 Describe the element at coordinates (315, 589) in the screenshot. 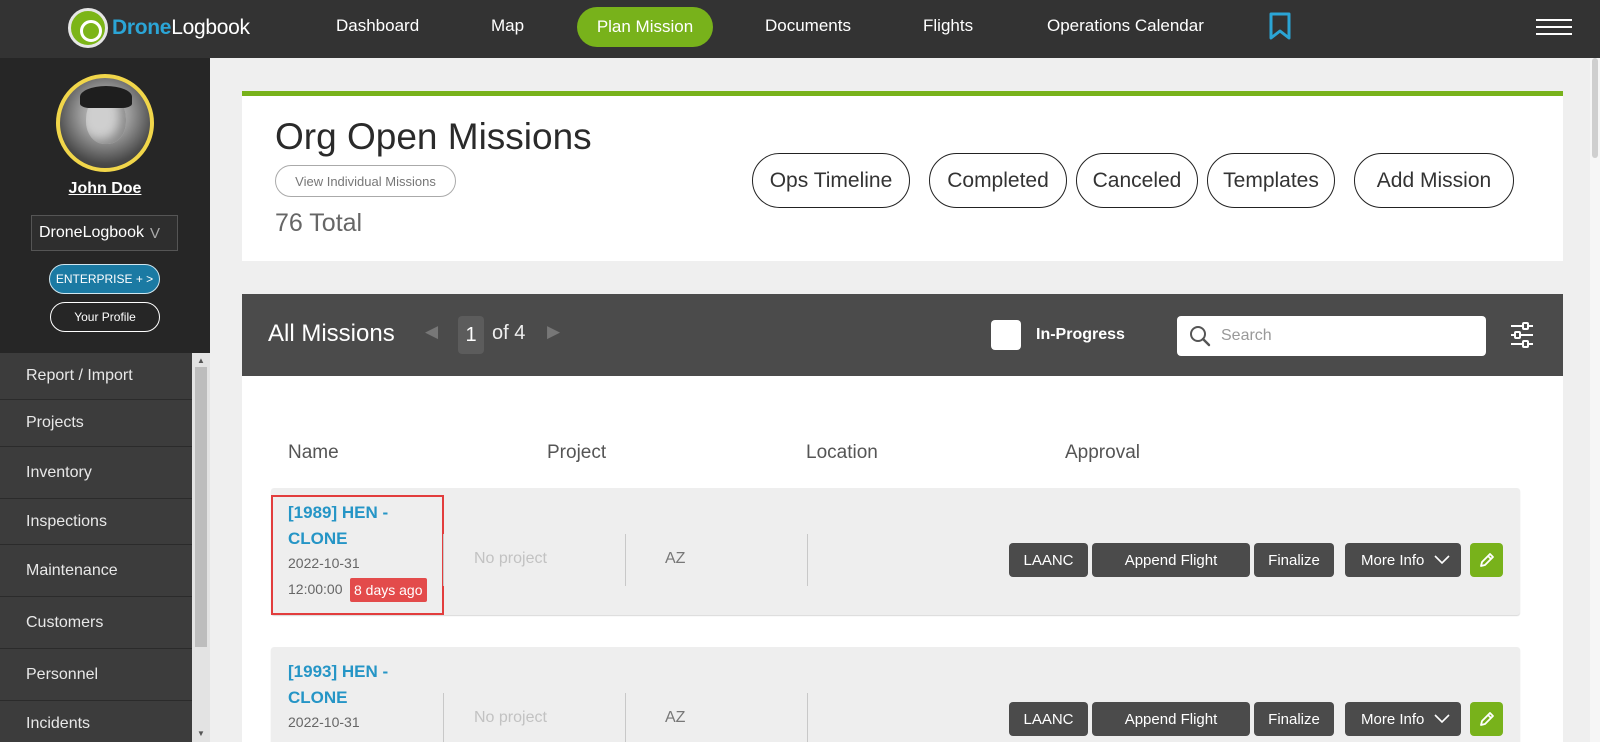

I see `mission-time: 12:00:00` at that location.